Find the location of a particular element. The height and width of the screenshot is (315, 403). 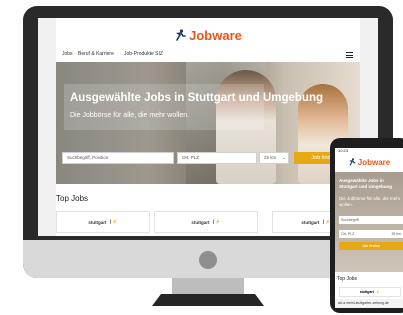

hero-subline: Die Jobbörse für alle, die mehr wollen. is located at coordinates (130, 115).